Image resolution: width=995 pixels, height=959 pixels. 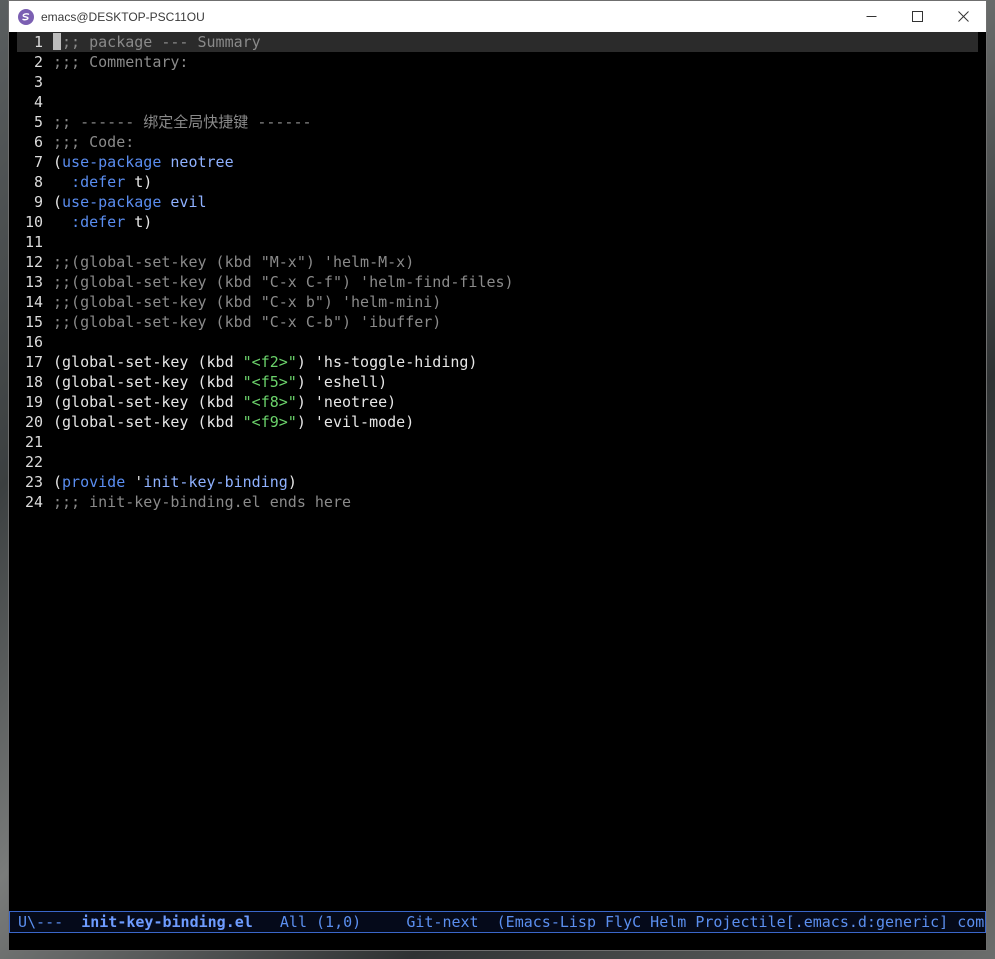 I want to click on code-token-string: "<f5>", so click(x=269, y=382).